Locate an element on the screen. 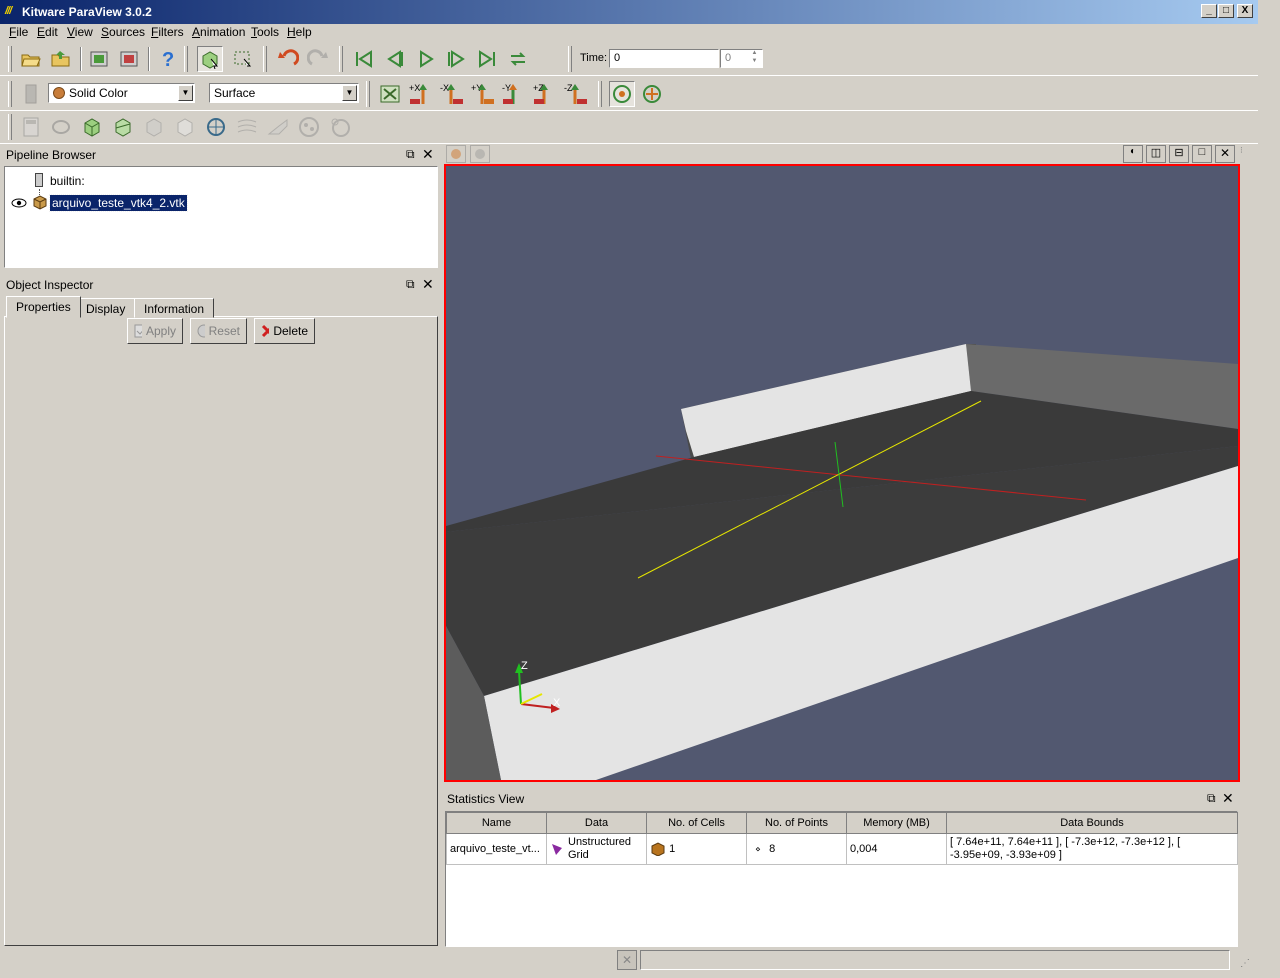  select-icon is located at coordinates (243, 59).